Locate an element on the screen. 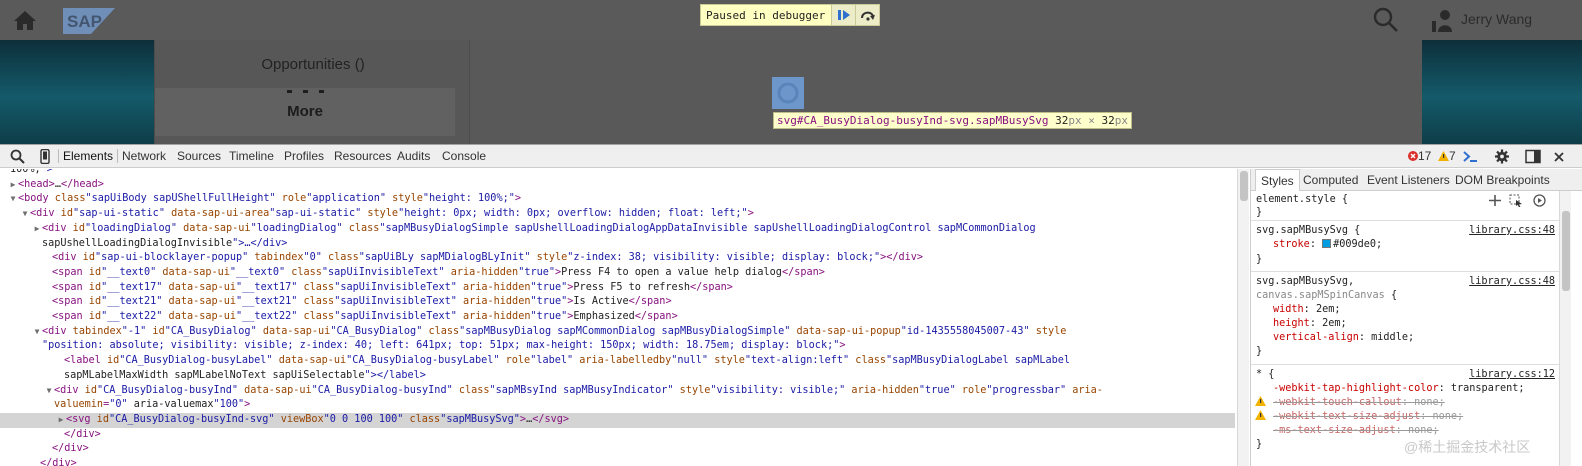  dom-node: ▶ <head>…</head> is located at coordinates (617, 185).